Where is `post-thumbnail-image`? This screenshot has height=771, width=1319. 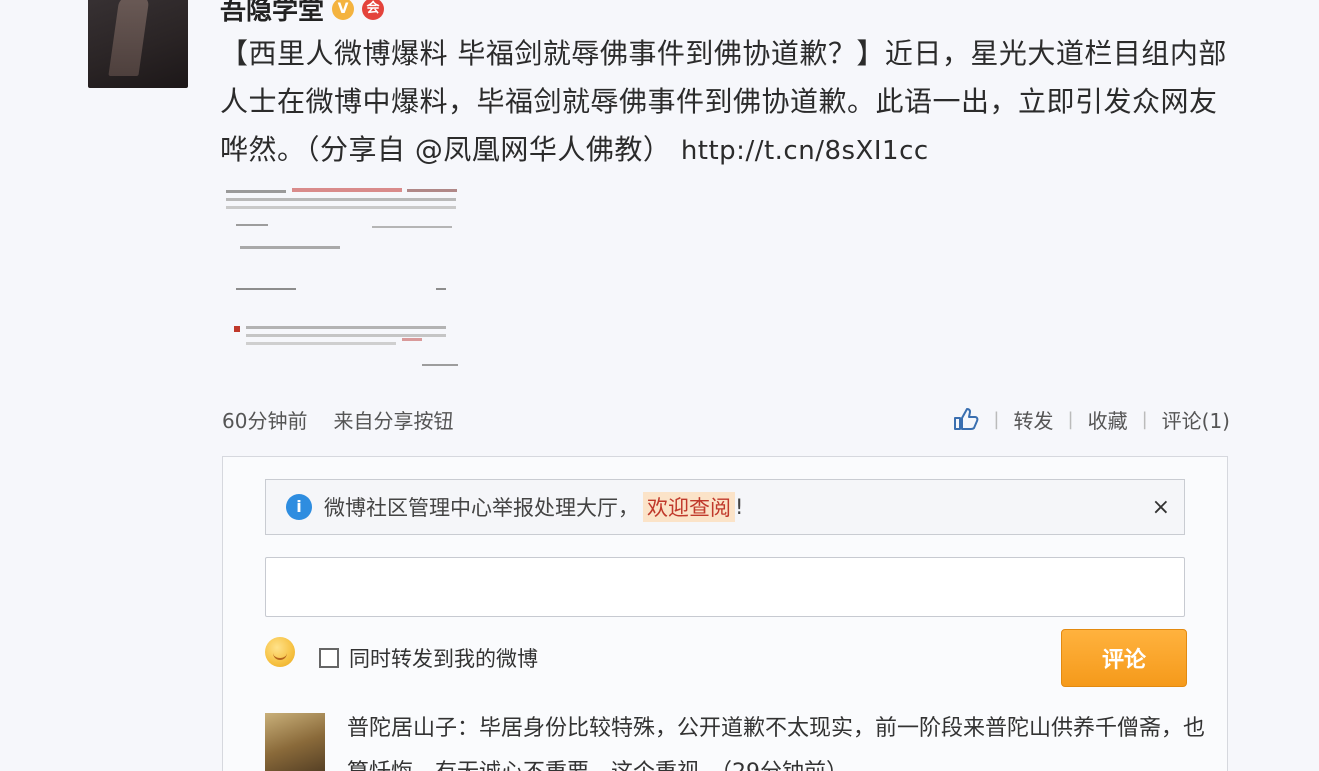
post-thumbnail-image is located at coordinates (342, 275).